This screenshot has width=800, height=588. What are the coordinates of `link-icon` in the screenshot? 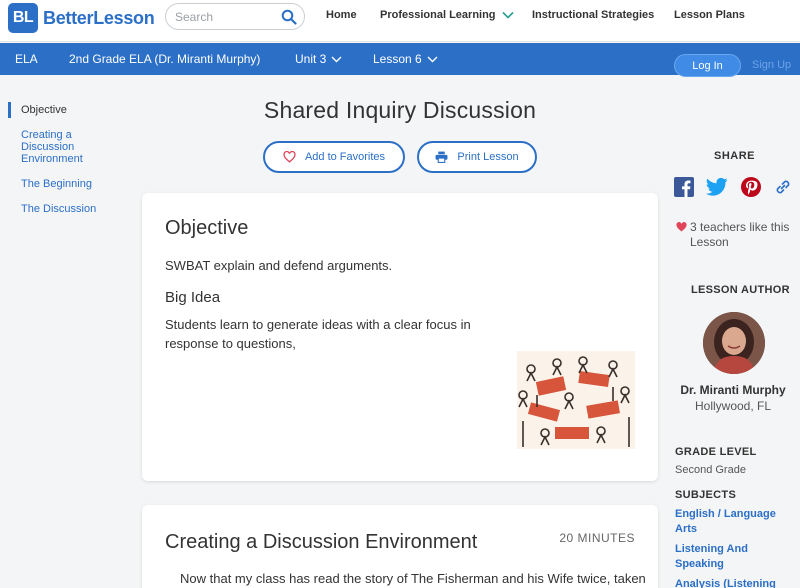 It's located at (783, 187).